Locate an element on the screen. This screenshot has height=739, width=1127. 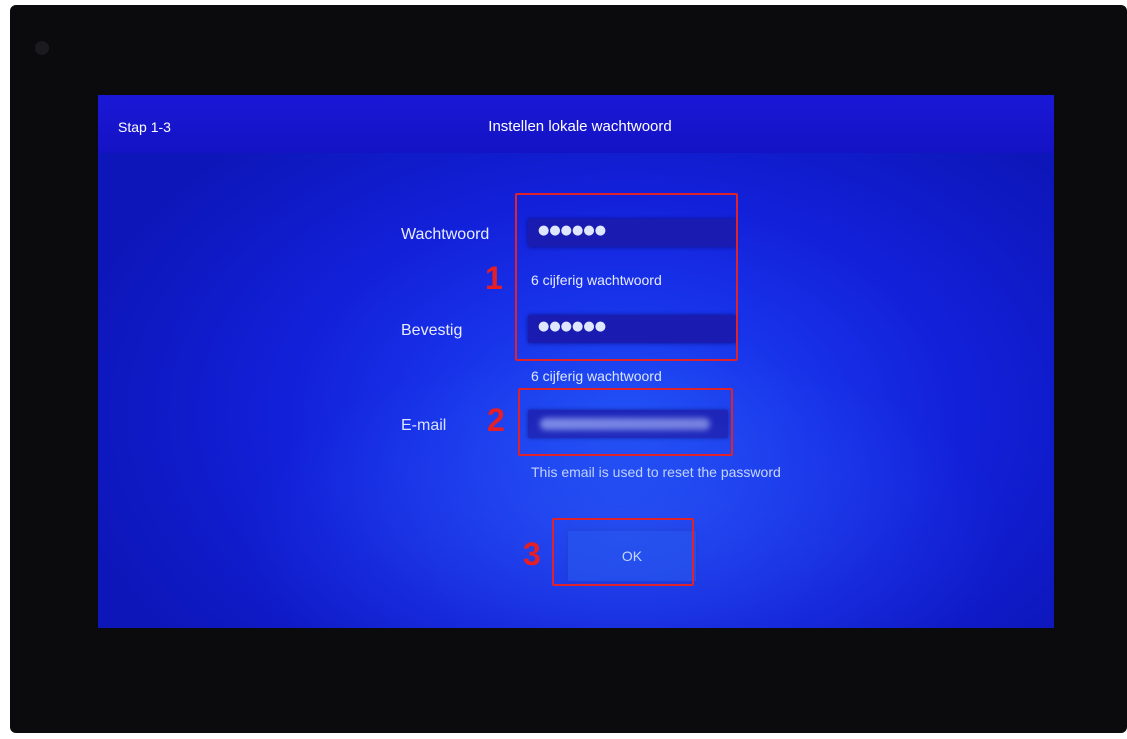
annotation-number-1: 1 is located at coordinates (494, 278).